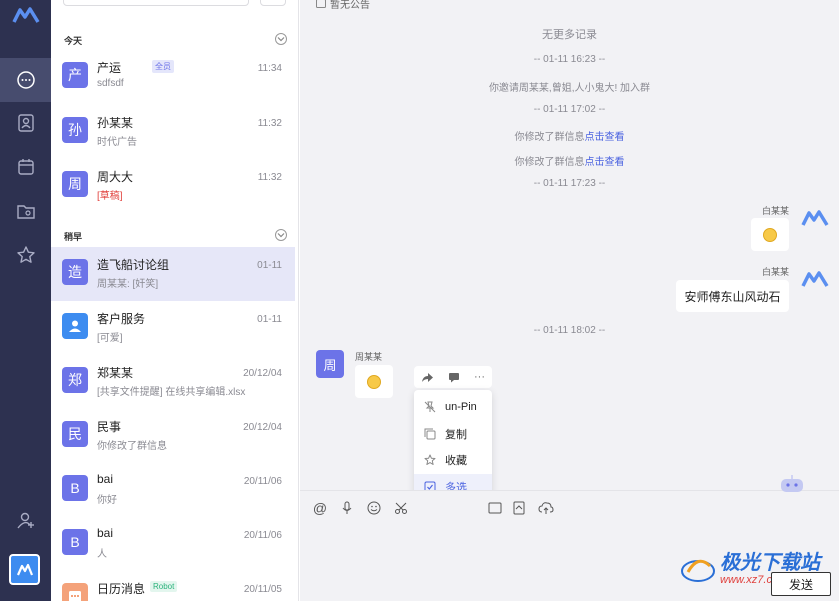 This screenshot has width=839, height=601. What do you see at coordinates (173, 490) in the screenshot?
I see `conversation-item: B bai 你好 20/11/06` at bounding box center [173, 490].